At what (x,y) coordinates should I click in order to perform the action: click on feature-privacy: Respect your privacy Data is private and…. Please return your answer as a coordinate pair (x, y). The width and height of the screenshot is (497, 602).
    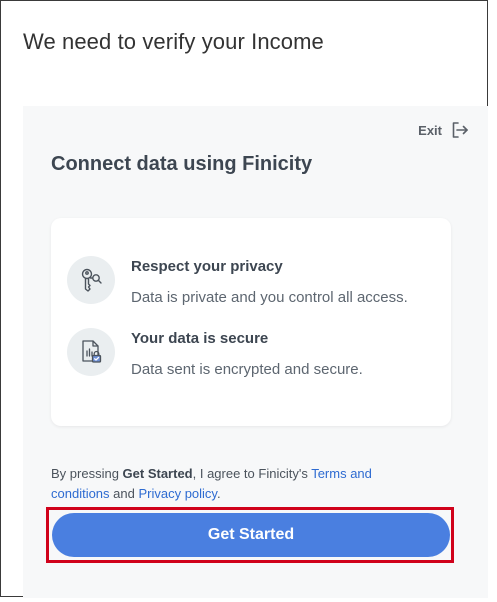
    Looking at the image, I should click on (237, 281).